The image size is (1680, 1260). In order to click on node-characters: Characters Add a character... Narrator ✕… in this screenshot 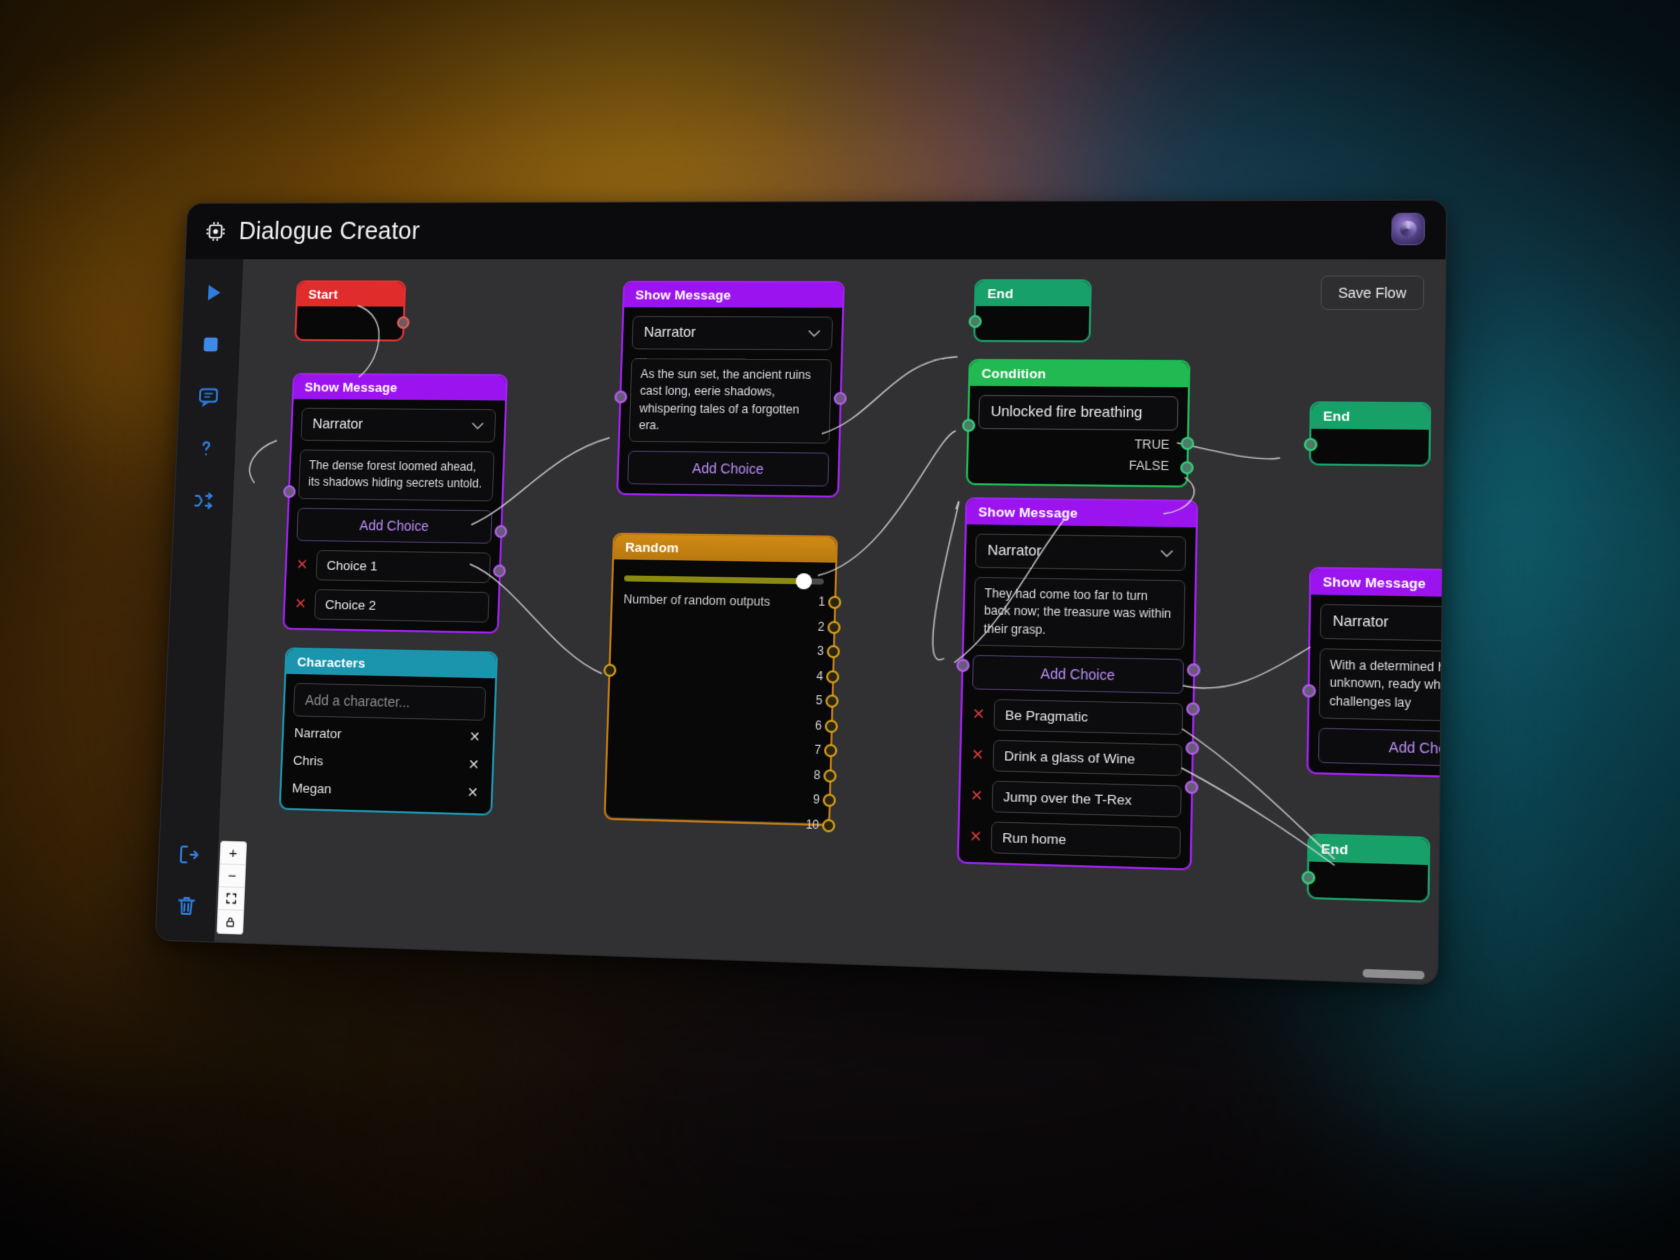, I will do `click(388, 731)`.